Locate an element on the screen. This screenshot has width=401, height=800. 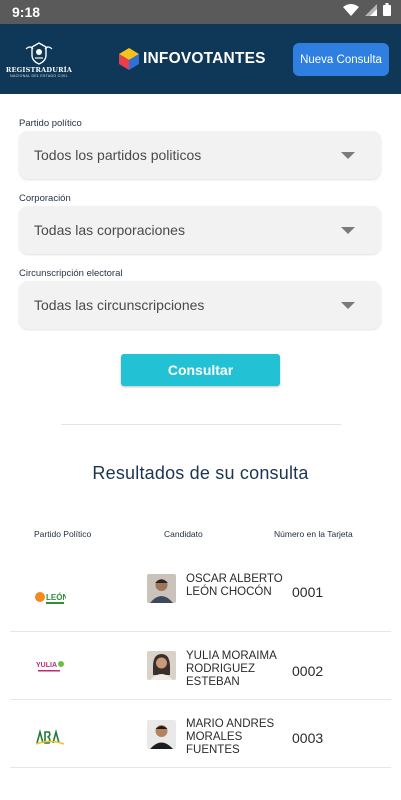
party-select: Todos los partidos politicos is located at coordinates (200, 155).